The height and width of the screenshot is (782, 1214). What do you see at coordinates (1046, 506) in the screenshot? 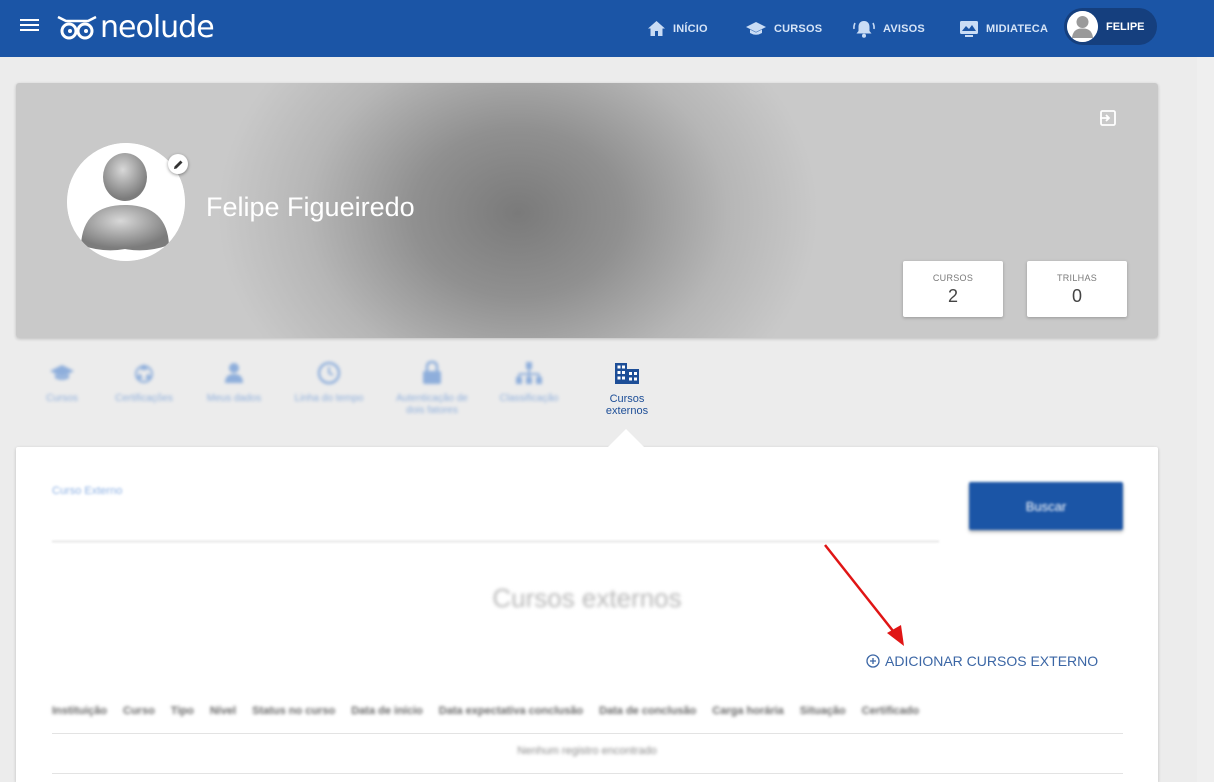
I see `search-button: Buscar` at bounding box center [1046, 506].